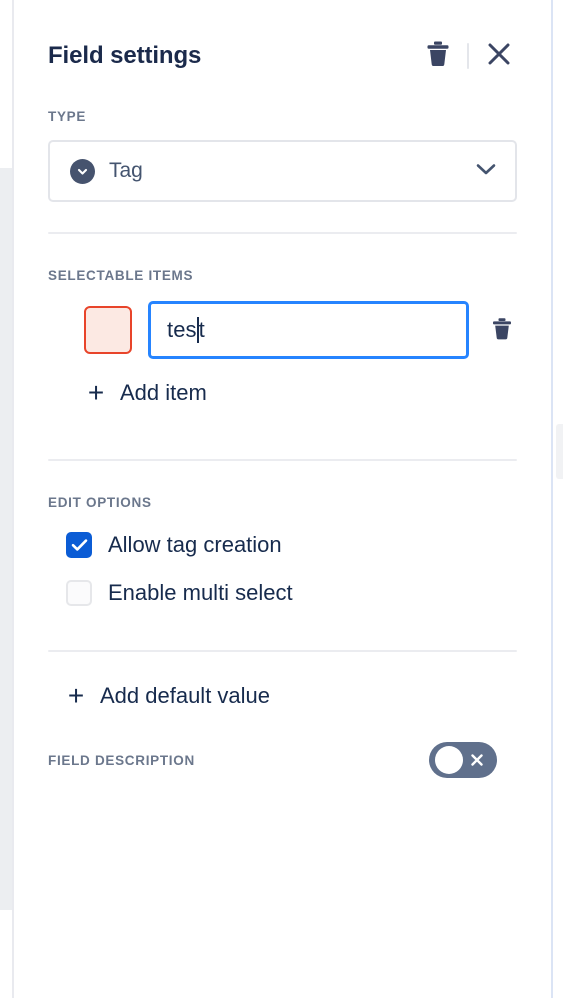 The image size is (563, 998). I want to click on background-right-handle, so click(559, 451).